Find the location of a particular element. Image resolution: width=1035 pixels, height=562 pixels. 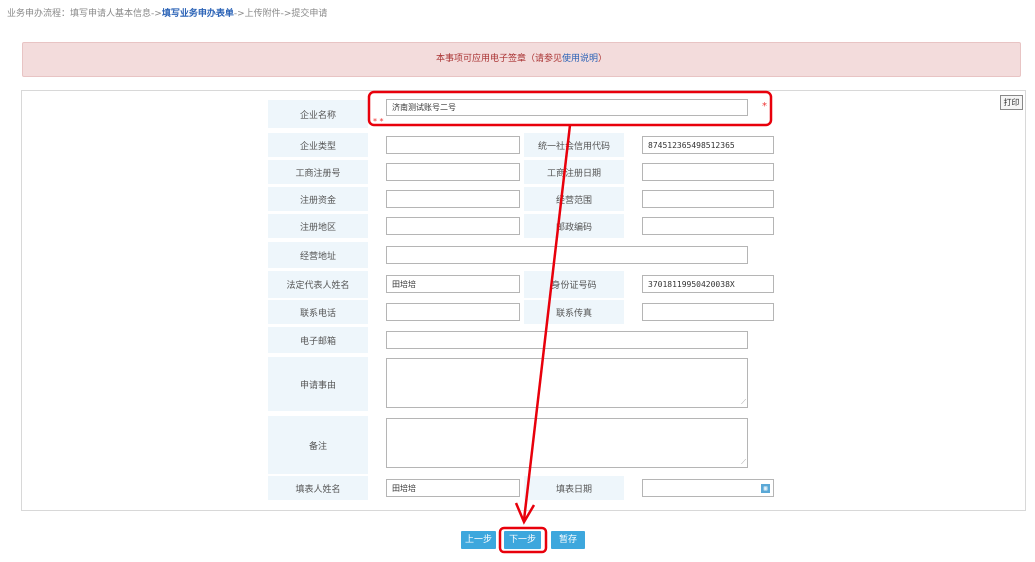

annotation-box-company-name is located at coordinates (570, 108).